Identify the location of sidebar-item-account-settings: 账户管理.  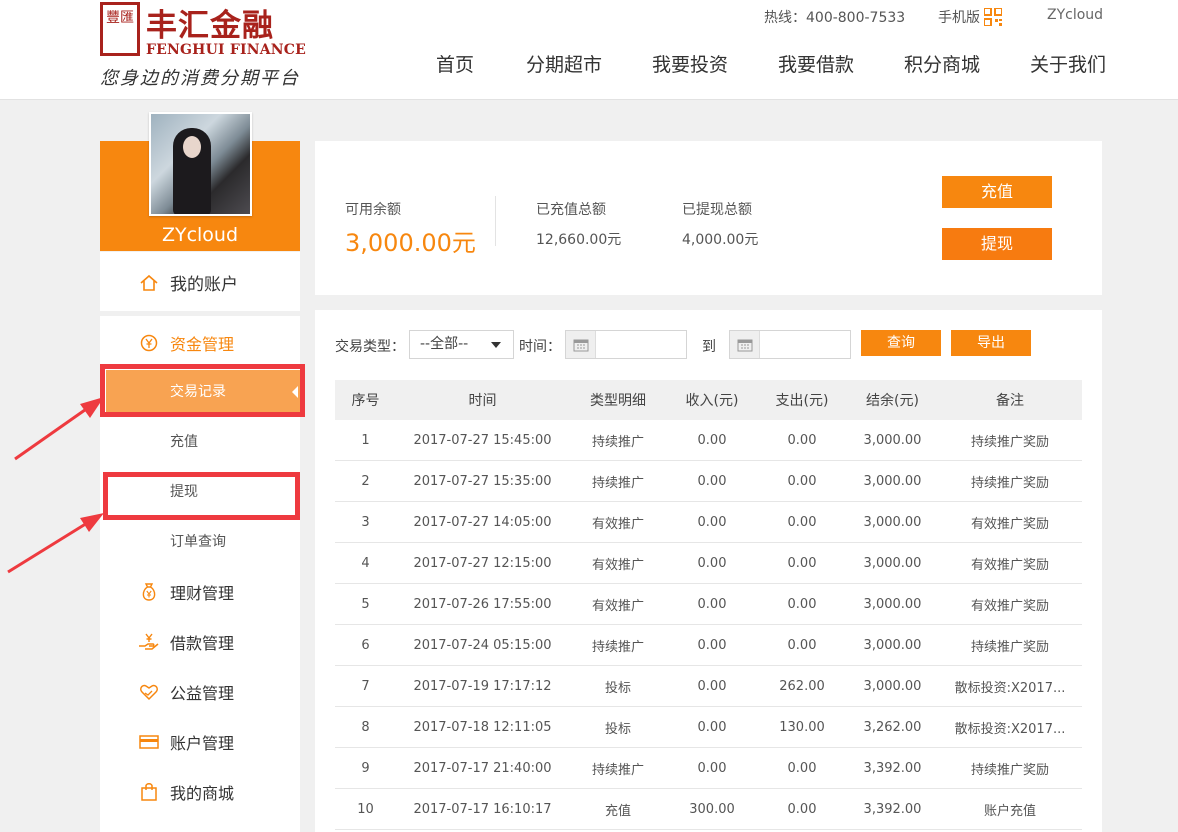
(200, 742).